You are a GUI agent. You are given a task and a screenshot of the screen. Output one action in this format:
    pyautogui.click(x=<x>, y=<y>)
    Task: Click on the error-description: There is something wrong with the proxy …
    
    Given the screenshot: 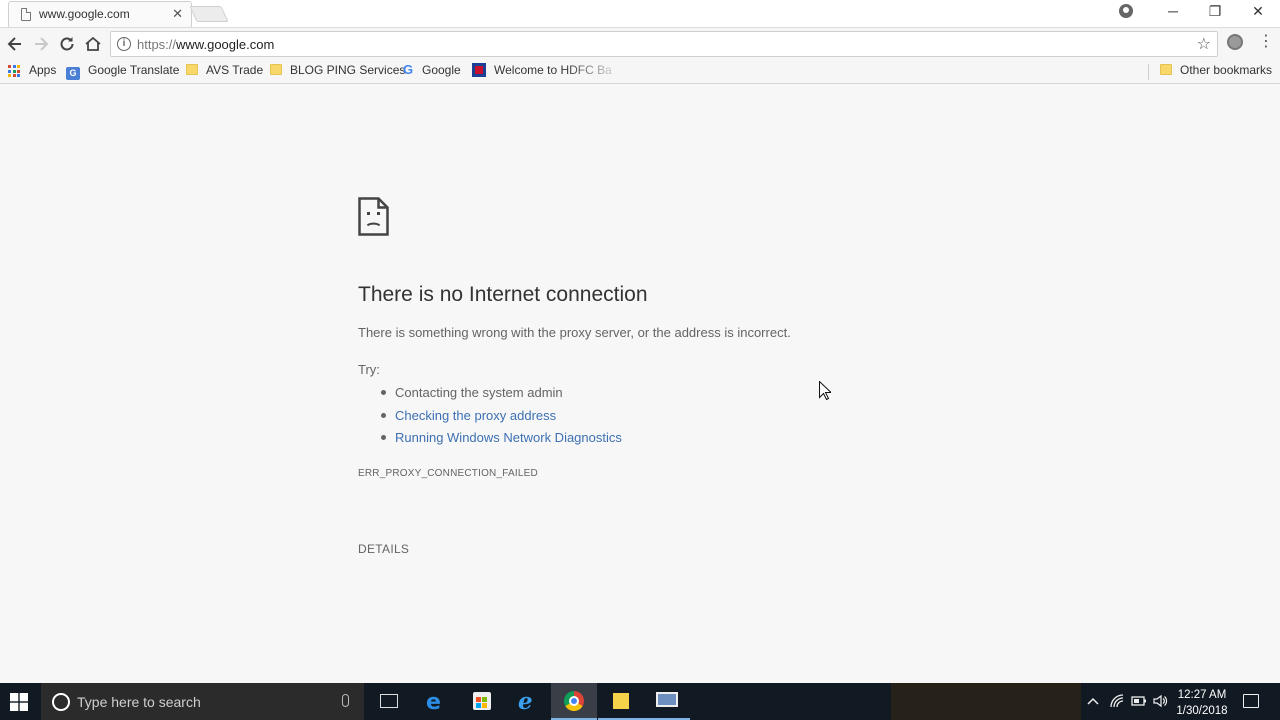 What is the action you would take?
    pyautogui.click(x=574, y=332)
    